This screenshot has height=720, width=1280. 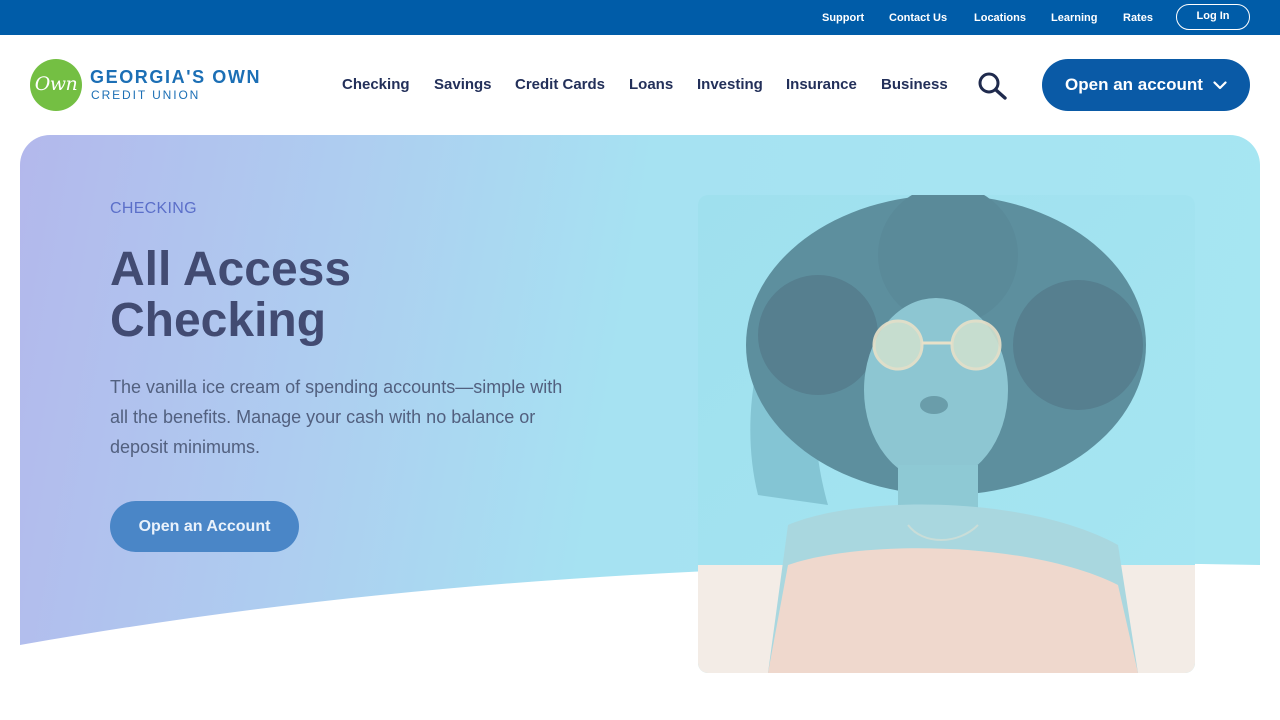 I want to click on nav-item-checking: Checking, so click(x=376, y=84).